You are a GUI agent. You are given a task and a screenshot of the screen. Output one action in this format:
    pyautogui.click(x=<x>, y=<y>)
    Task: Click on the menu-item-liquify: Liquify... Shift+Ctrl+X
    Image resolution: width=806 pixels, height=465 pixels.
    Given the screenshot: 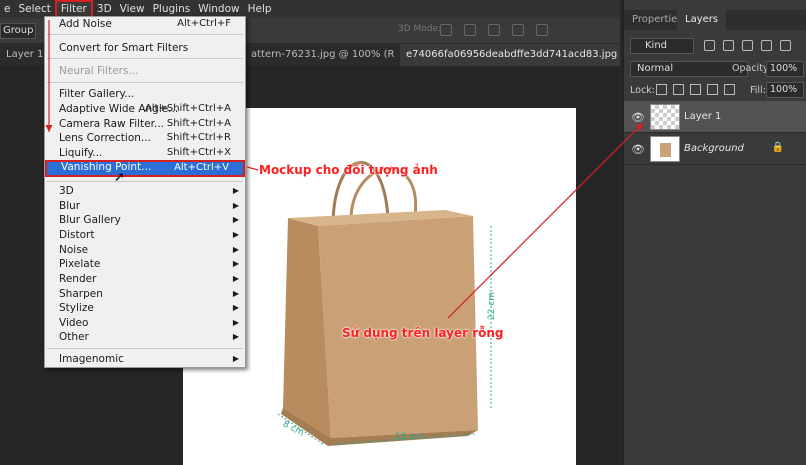 What is the action you would take?
    pyautogui.click(x=145, y=153)
    